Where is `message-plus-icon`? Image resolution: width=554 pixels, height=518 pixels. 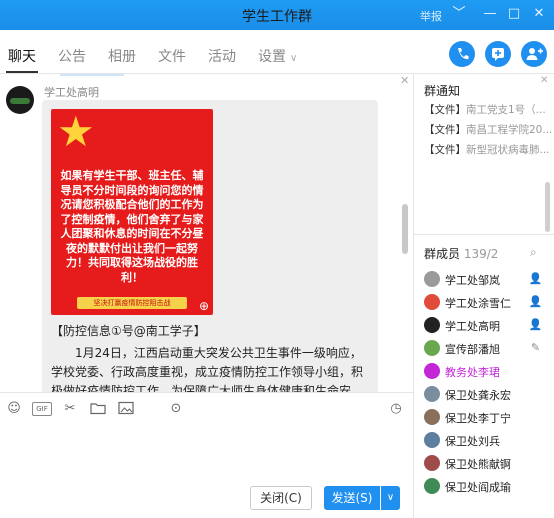 message-plus-icon is located at coordinates (498, 54).